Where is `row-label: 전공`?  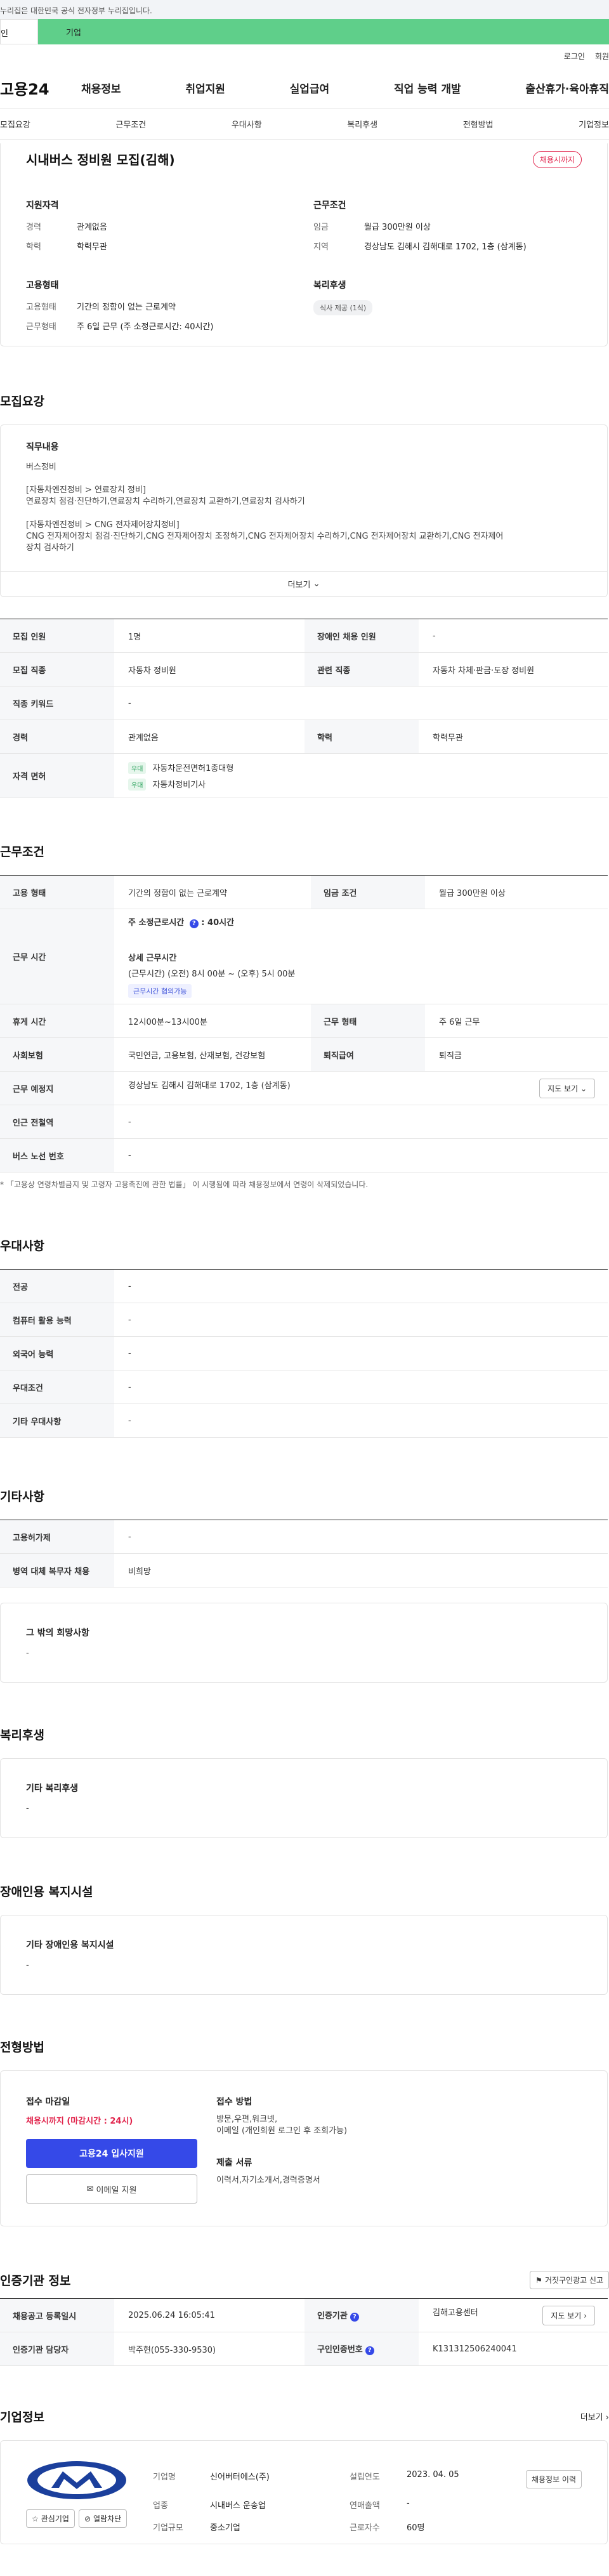 row-label: 전공 is located at coordinates (57, 1286).